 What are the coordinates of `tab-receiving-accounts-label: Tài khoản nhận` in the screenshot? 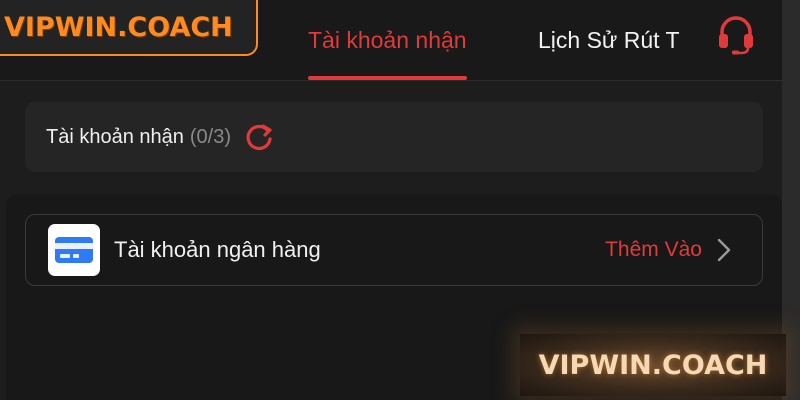 It's located at (387, 39).